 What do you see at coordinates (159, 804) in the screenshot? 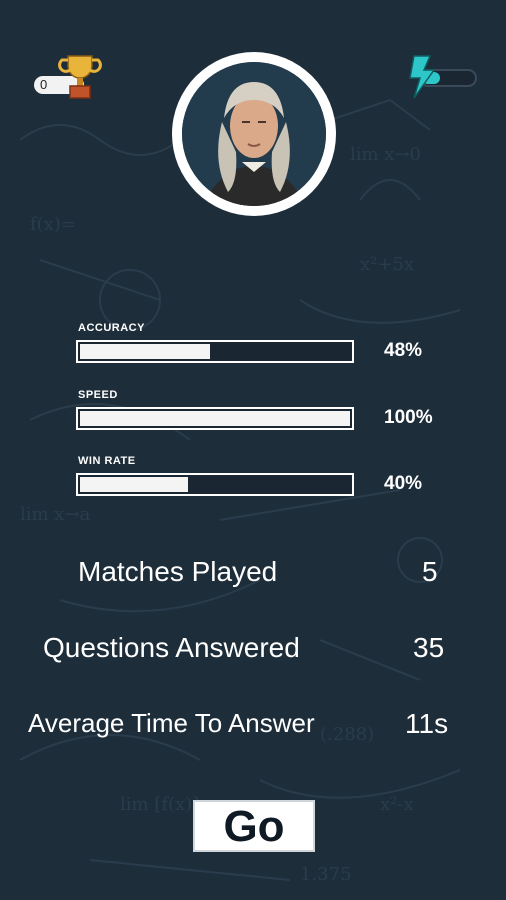
I see `svg-text: lim [f(x)]` at bounding box center [159, 804].